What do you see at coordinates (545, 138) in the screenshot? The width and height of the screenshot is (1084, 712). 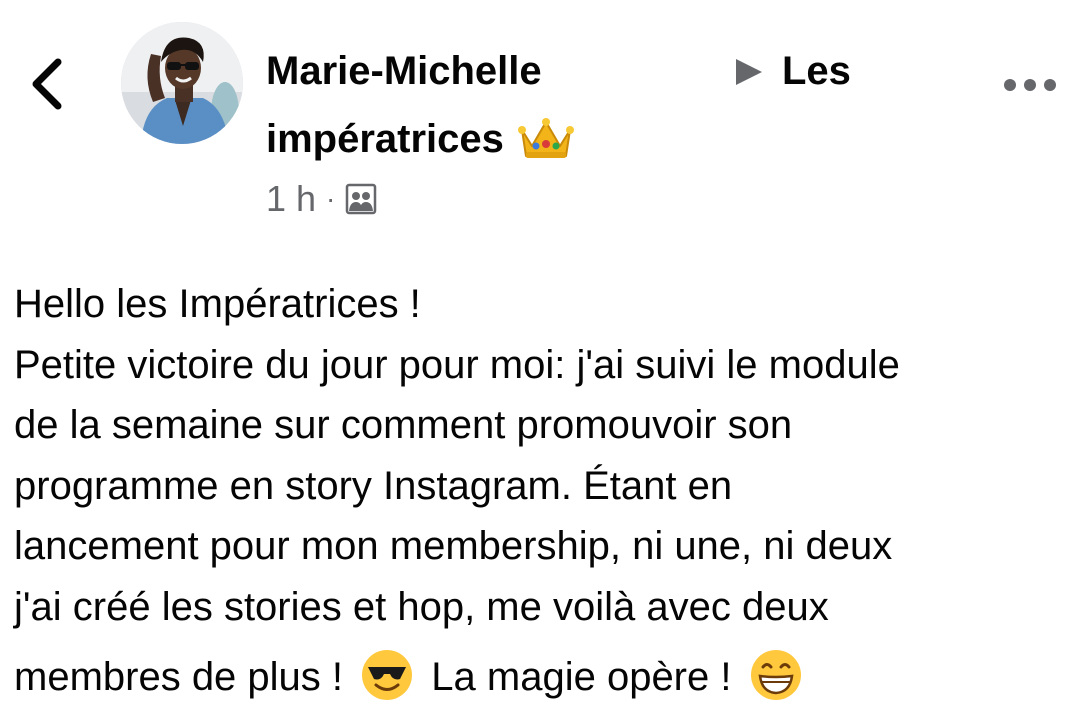 I see `crown-icon` at bounding box center [545, 138].